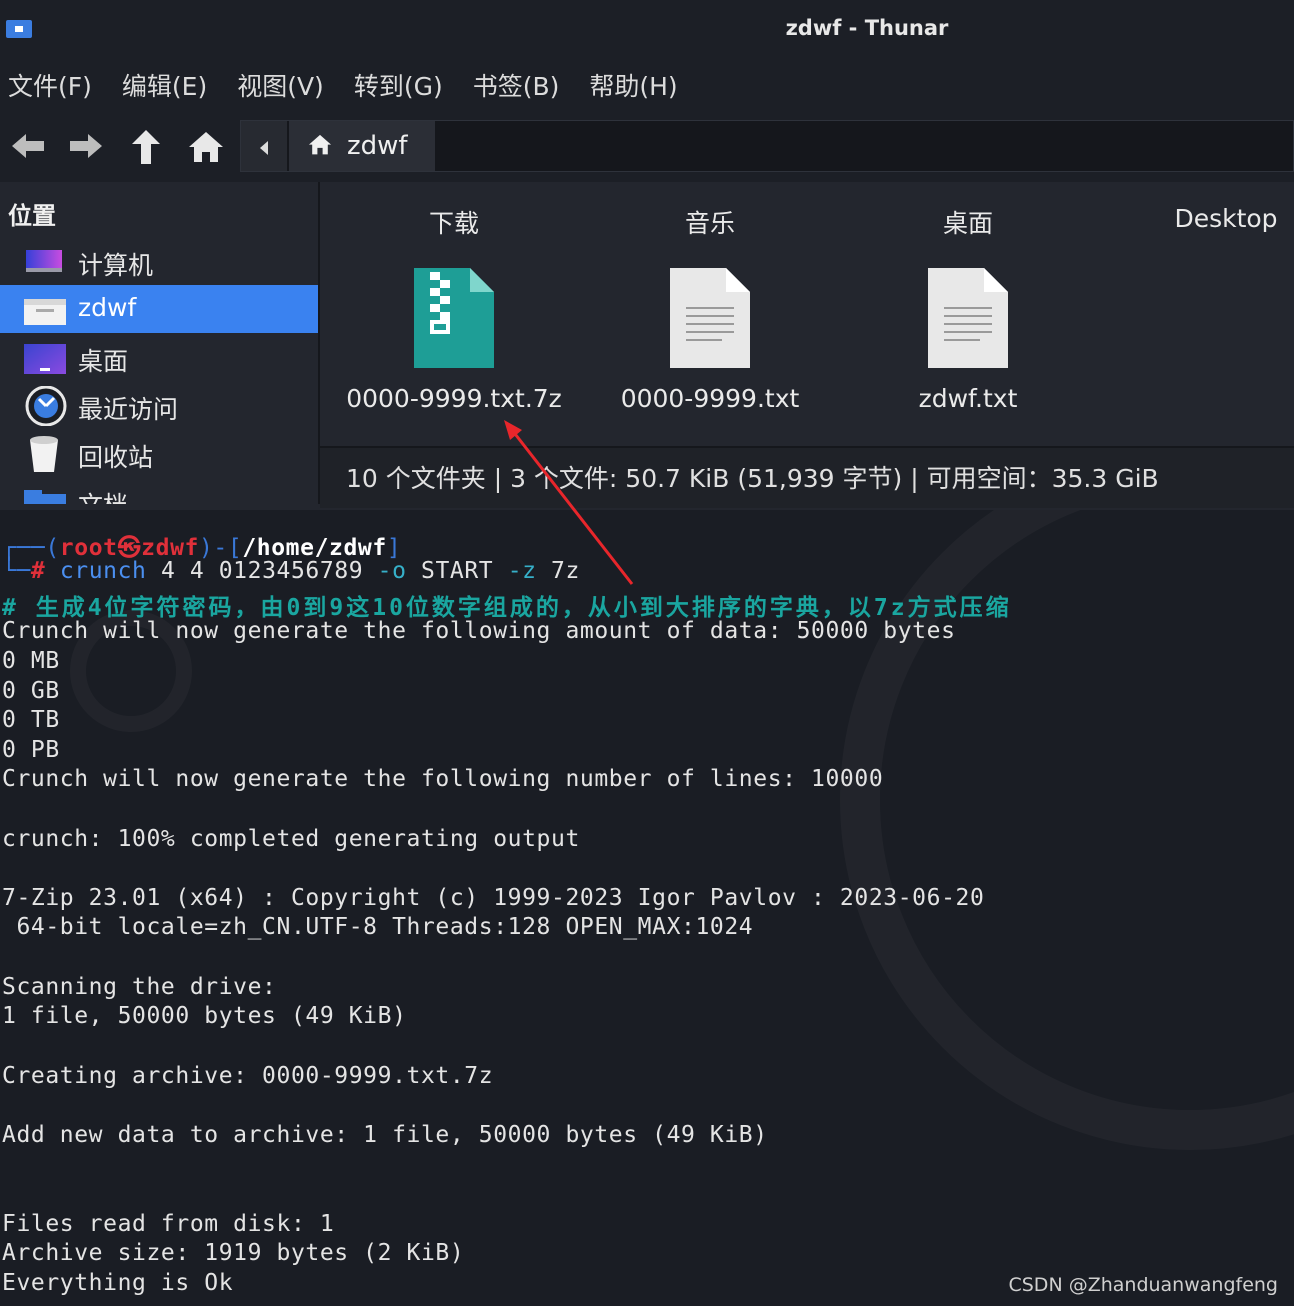 This screenshot has height=1306, width=1294. What do you see at coordinates (262, 571) in the screenshot?
I see `command-args: 4 4 0123456789` at bounding box center [262, 571].